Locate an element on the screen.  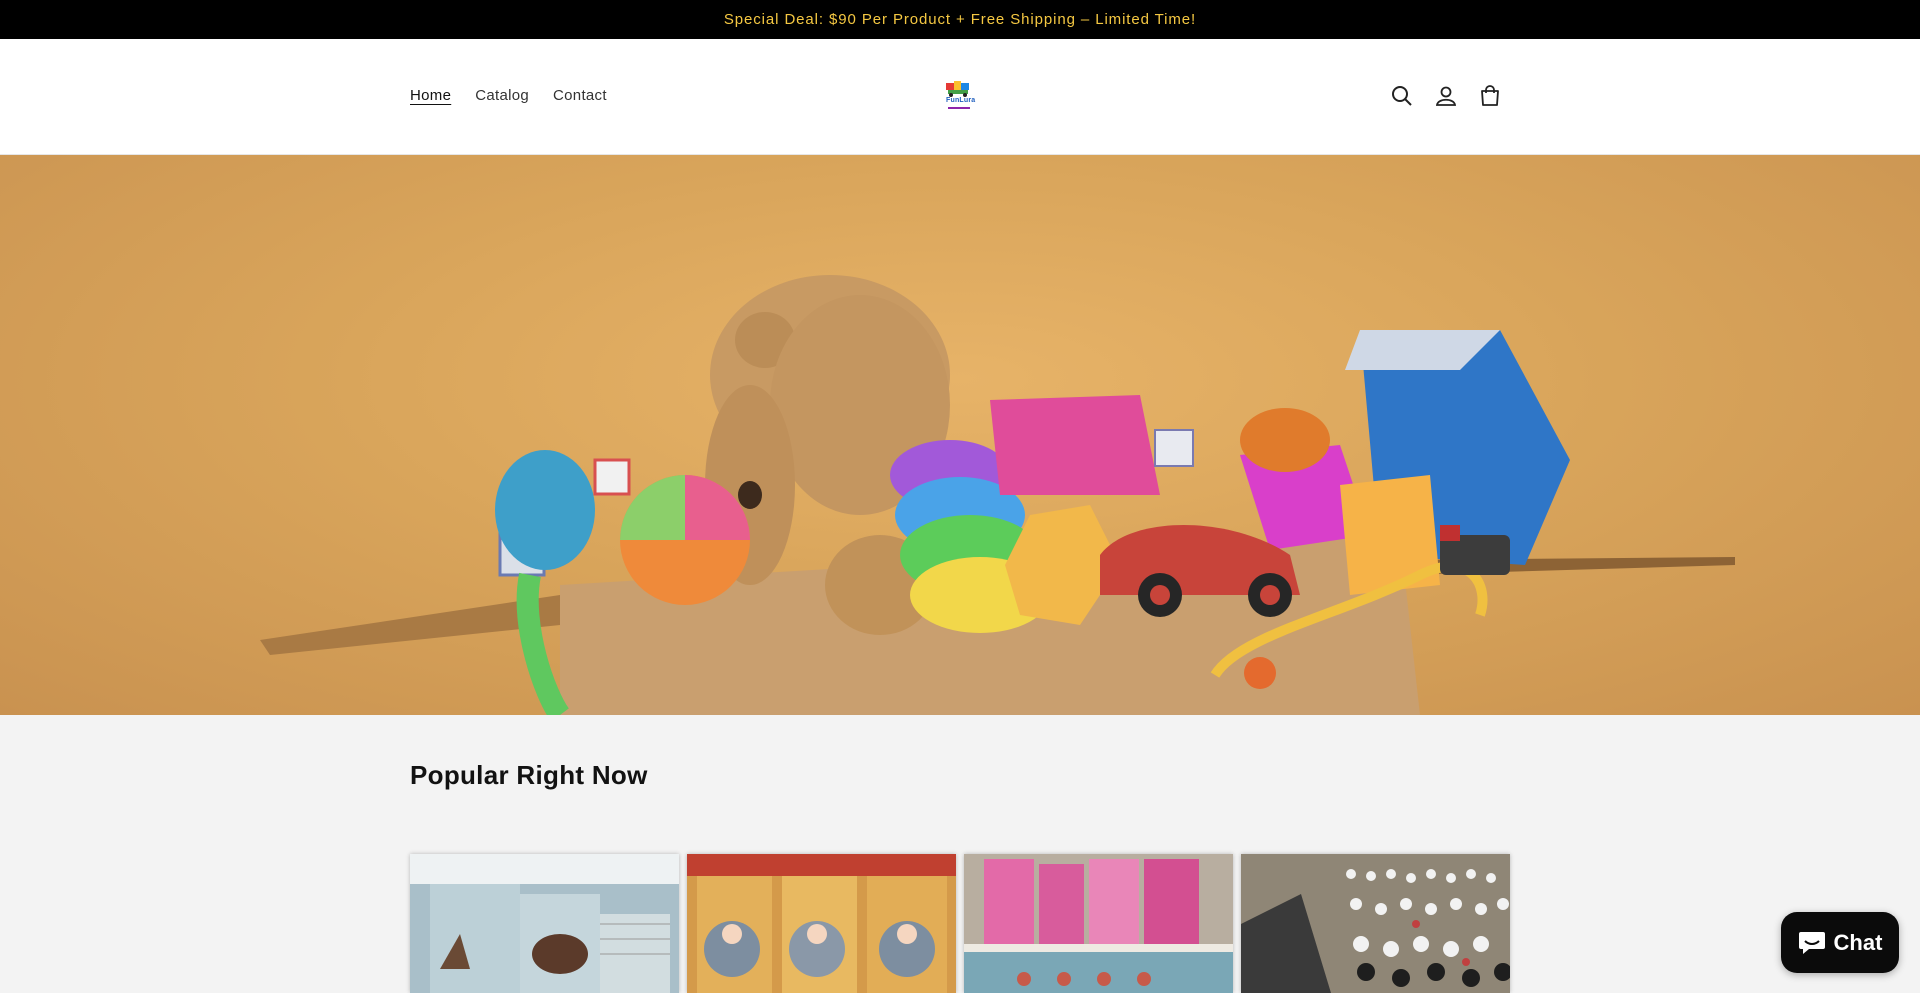
product-grid is located at coordinates (960, 923).